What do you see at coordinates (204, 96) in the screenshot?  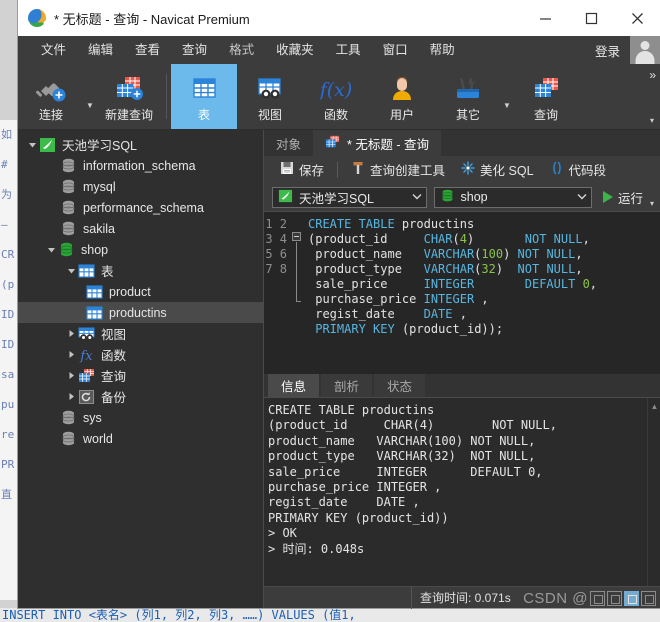 I see `ribbon-table-button: 表` at bounding box center [204, 96].